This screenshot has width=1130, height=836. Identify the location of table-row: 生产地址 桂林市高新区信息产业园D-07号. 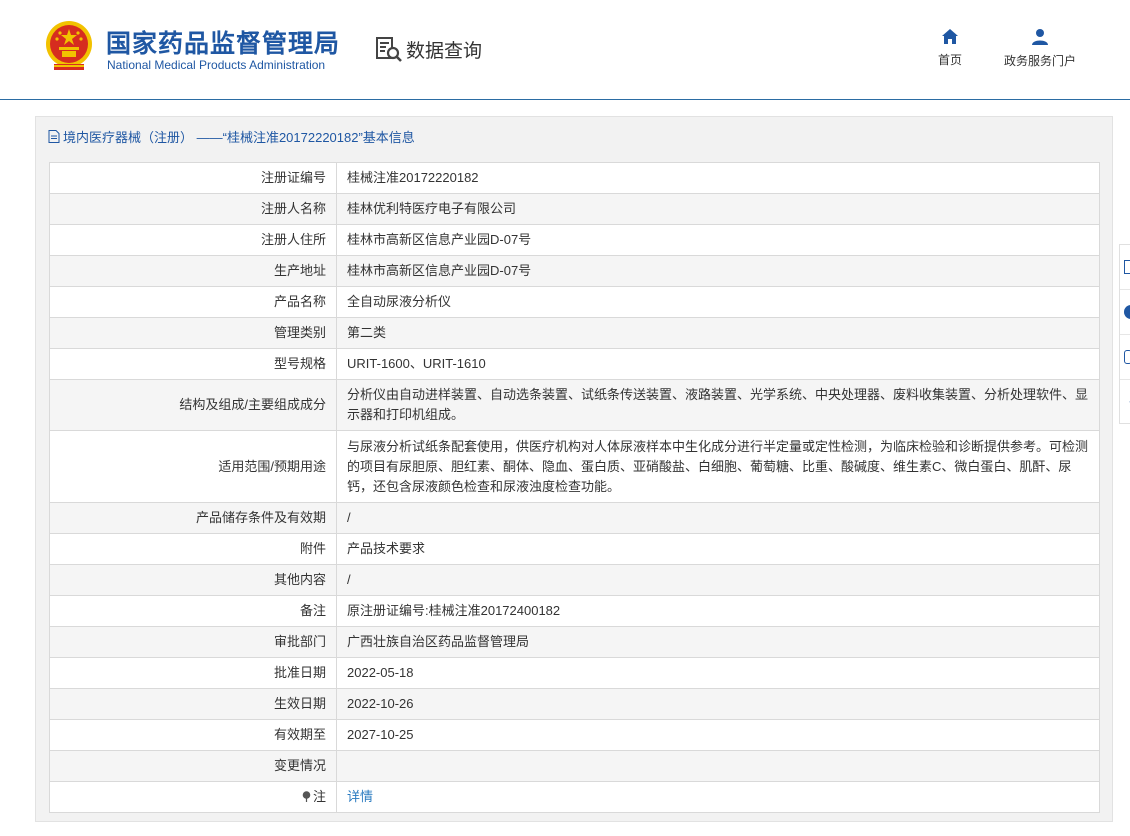
(574, 271).